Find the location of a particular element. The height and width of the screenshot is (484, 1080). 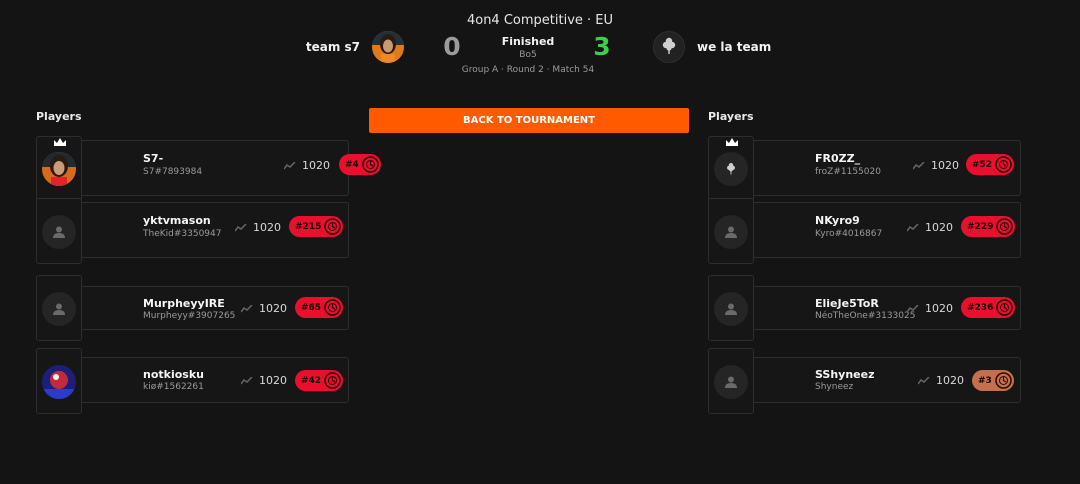

rank-number: #215 is located at coordinates (308, 226).